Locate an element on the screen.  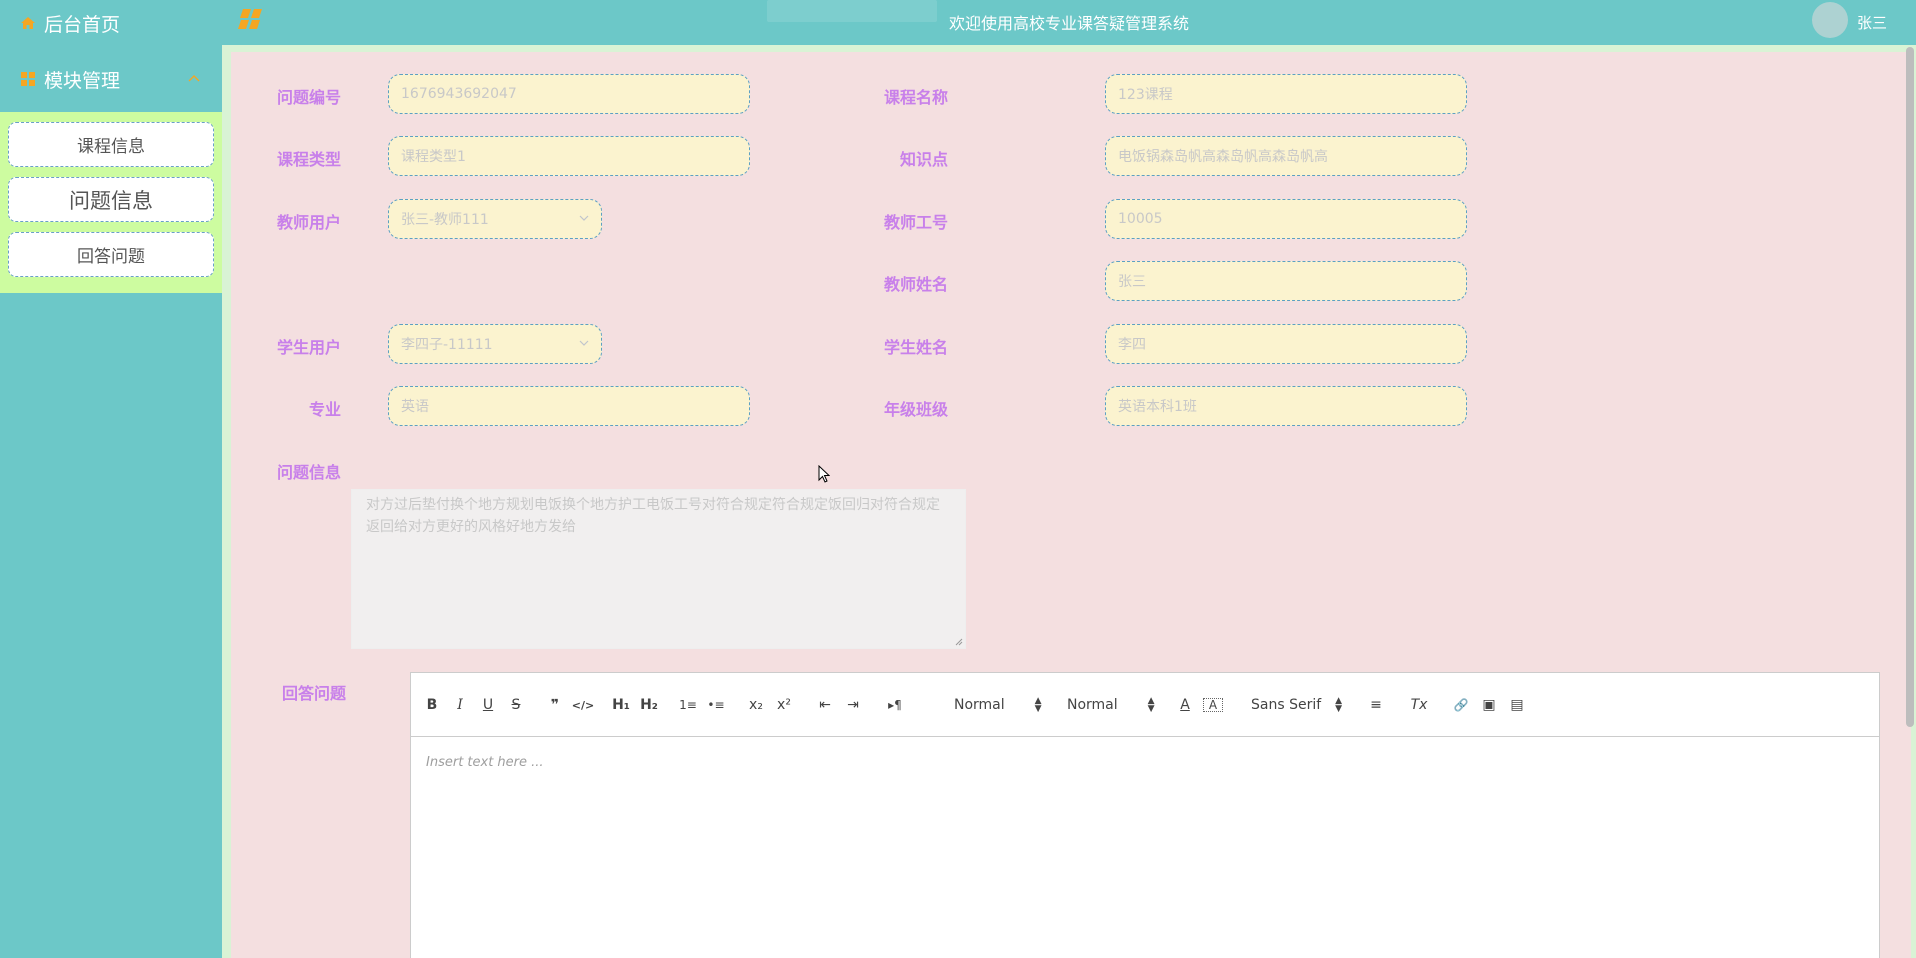
teacher-name-field: 张三 is located at coordinates (1286, 281).